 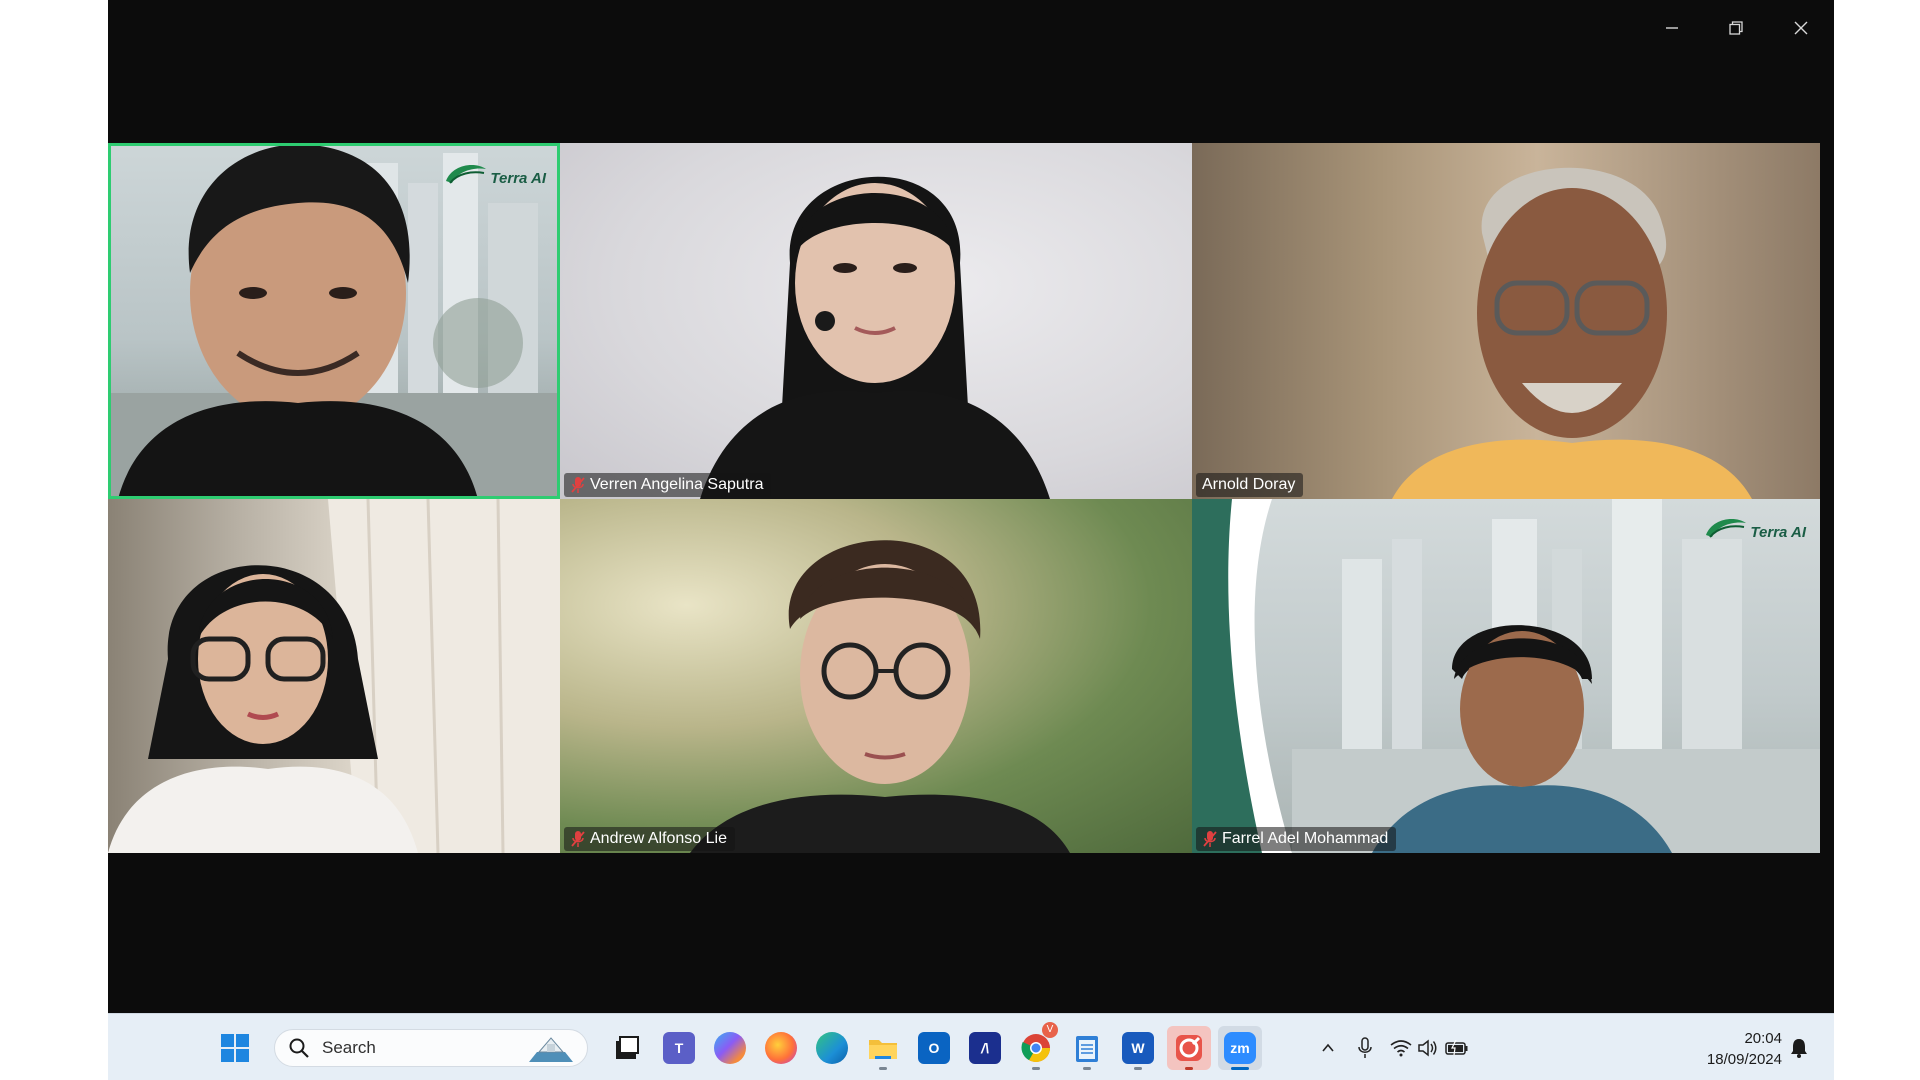 I want to click on participant-video-tile: Terra AI Farrel Adel Mohammad, so click(x=1506, y=676).